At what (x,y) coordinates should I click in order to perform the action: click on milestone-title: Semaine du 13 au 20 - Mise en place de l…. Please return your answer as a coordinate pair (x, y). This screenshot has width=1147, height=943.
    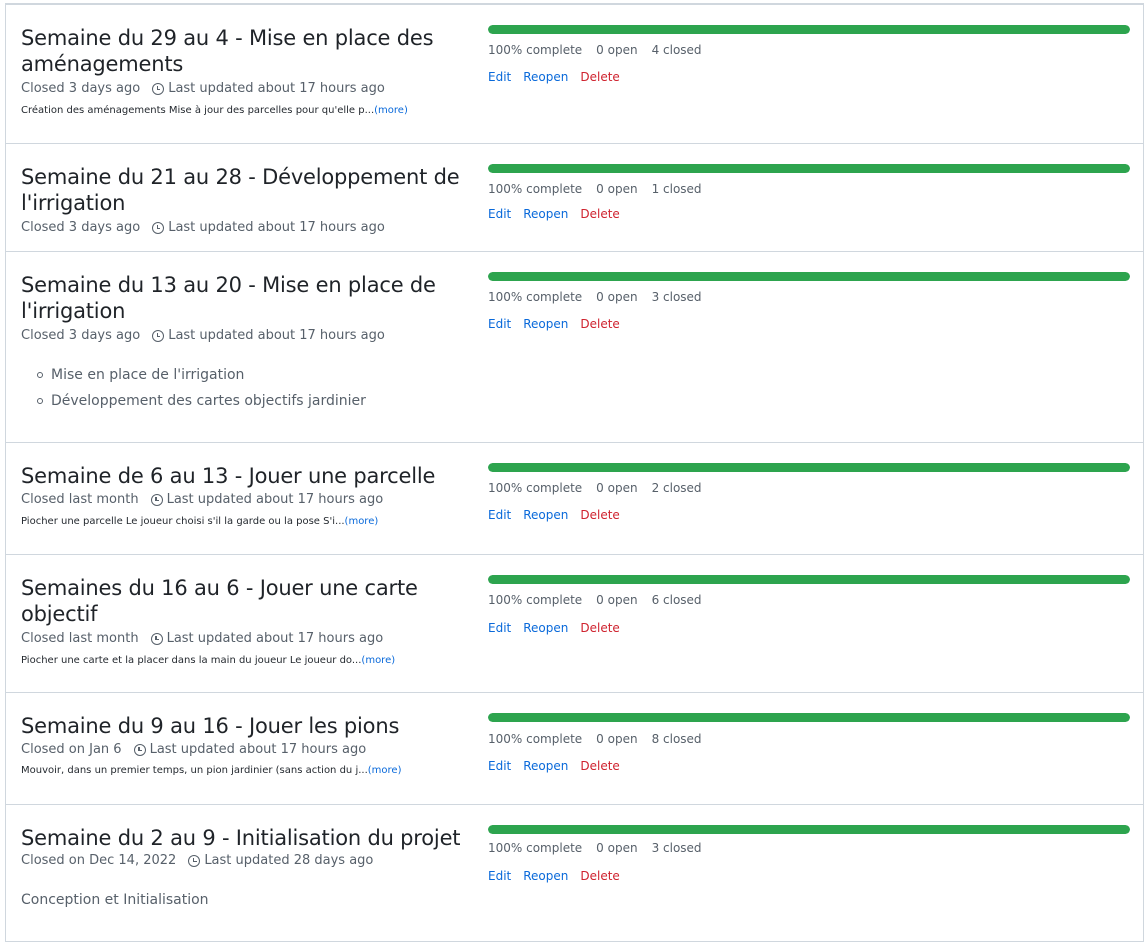
    Looking at the image, I should click on (246, 298).